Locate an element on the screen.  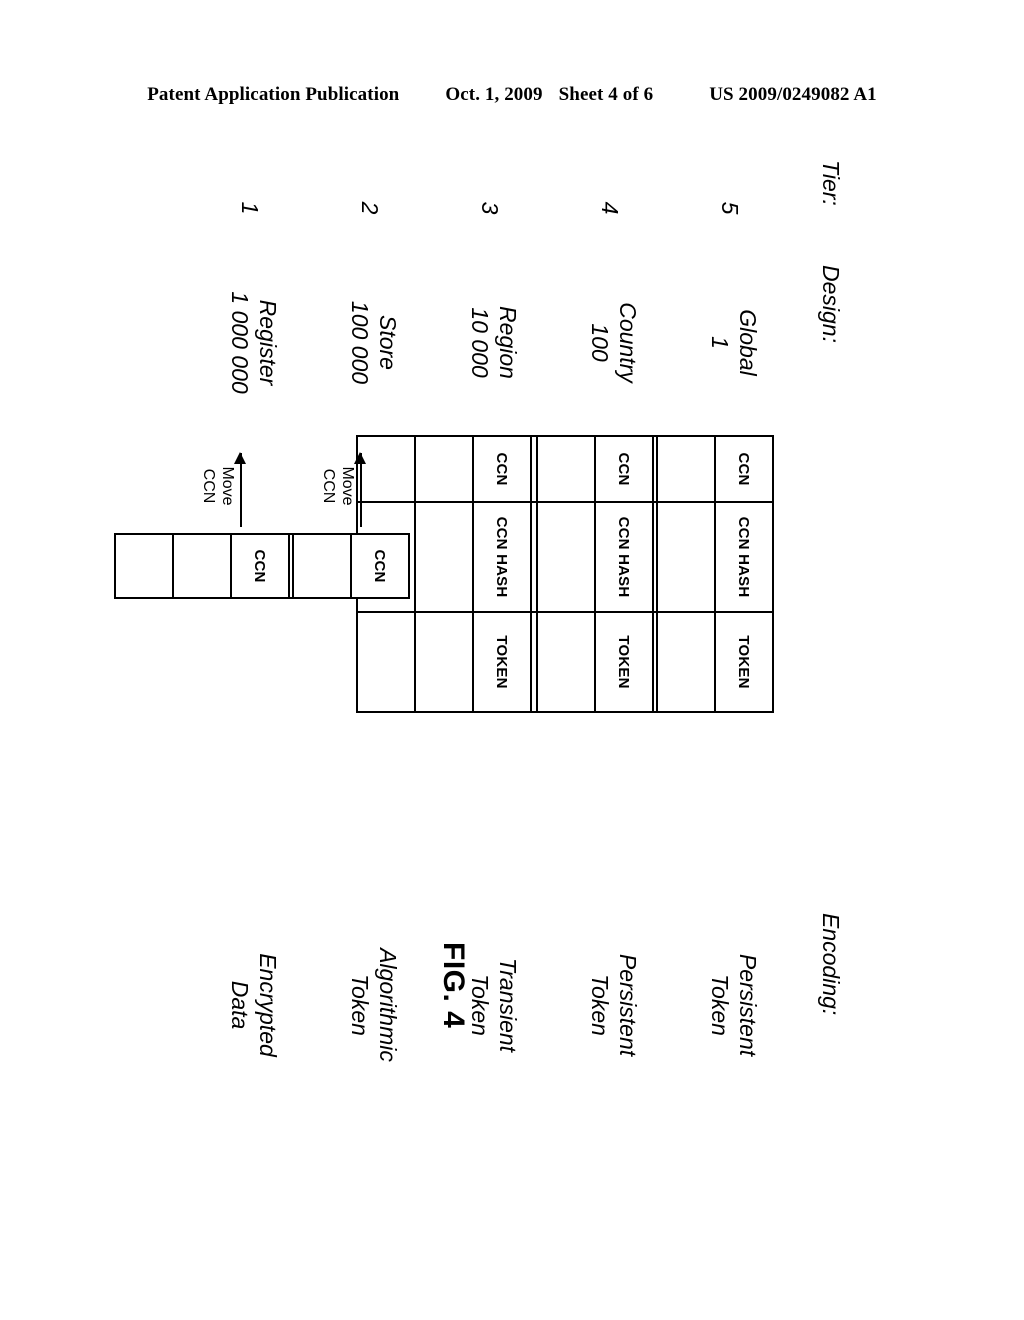
tier-number-5: 5 is located at coordinates (730, 208).